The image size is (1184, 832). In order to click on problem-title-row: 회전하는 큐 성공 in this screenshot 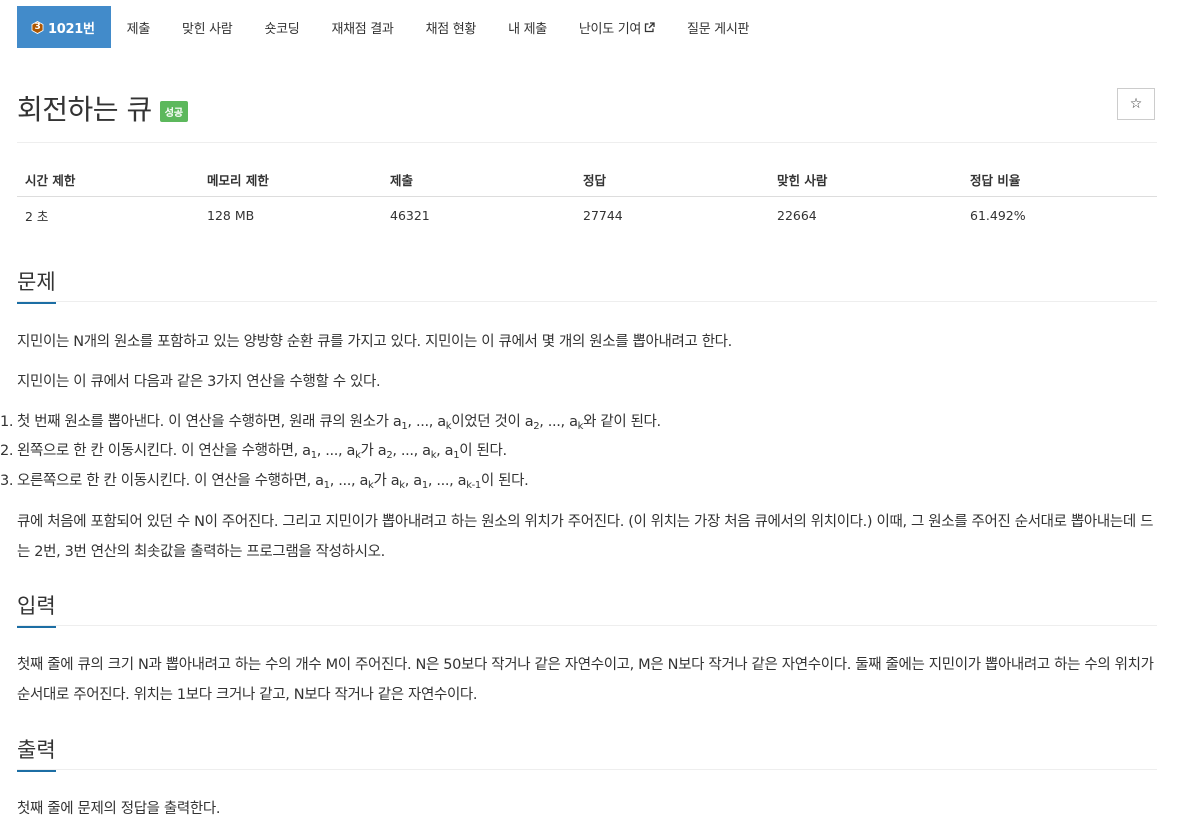, I will do `click(103, 108)`.